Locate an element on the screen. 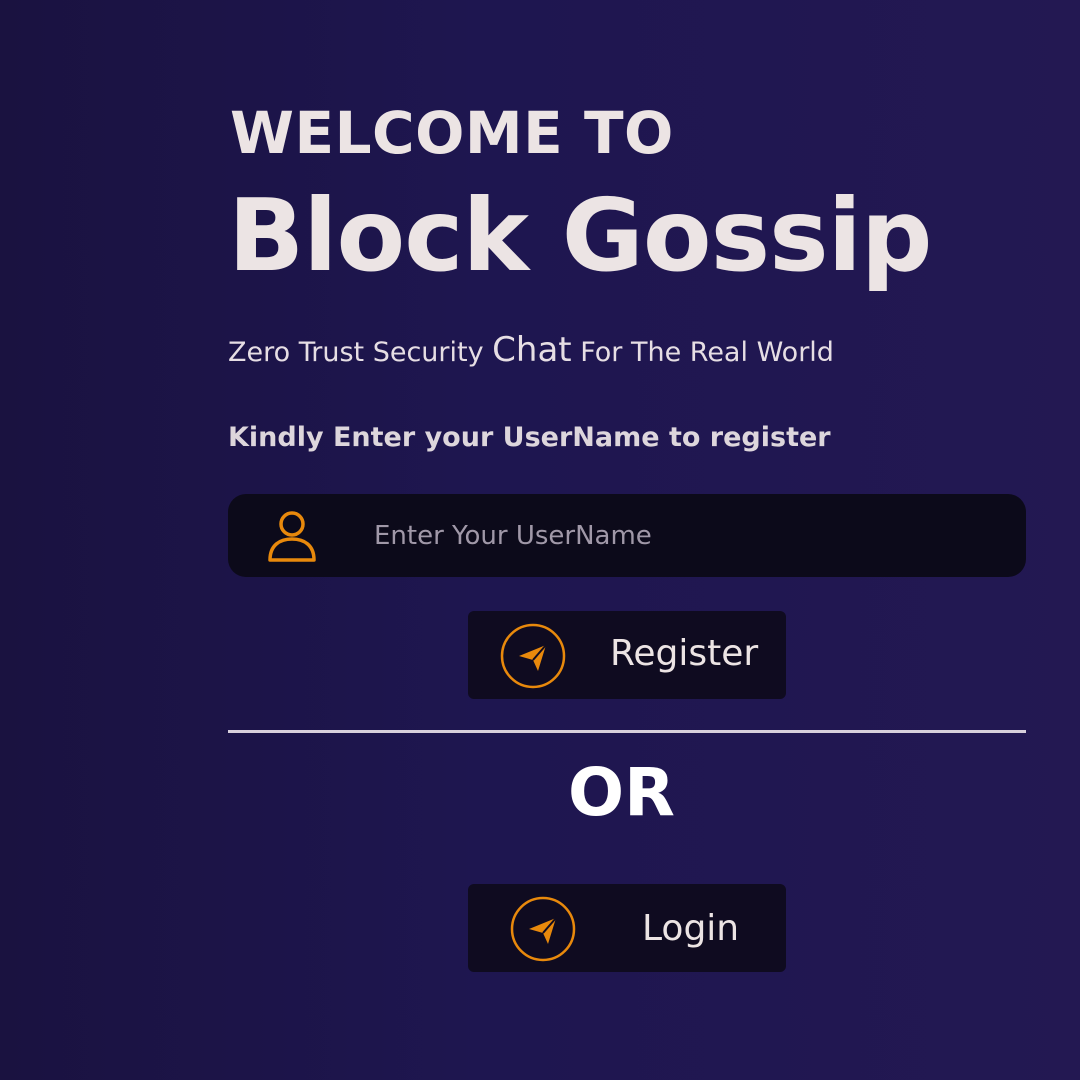 This screenshot has height=1080, width=1080. register-label: Register is located at coordinates (684, 653).